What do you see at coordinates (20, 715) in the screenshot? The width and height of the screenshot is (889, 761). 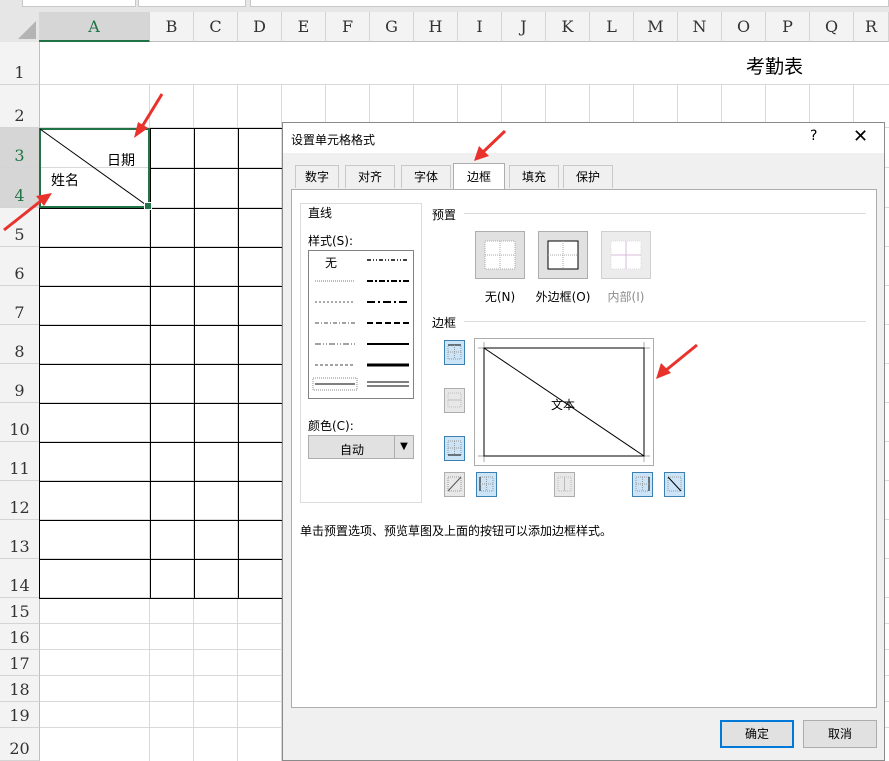 I see `row-header-19: 19` at bounding box center [20, 715].